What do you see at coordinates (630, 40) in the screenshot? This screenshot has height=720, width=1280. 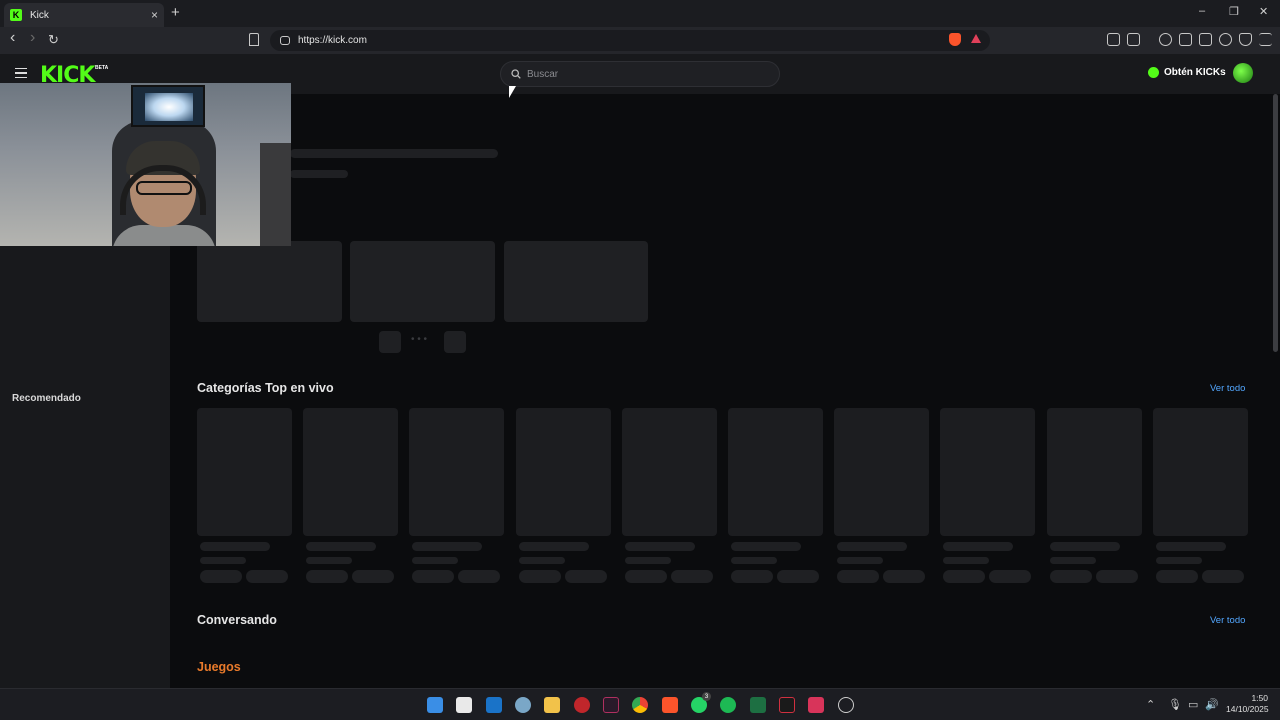 I see `address-bar: https://kick.com` at bounding box center [630, 40].